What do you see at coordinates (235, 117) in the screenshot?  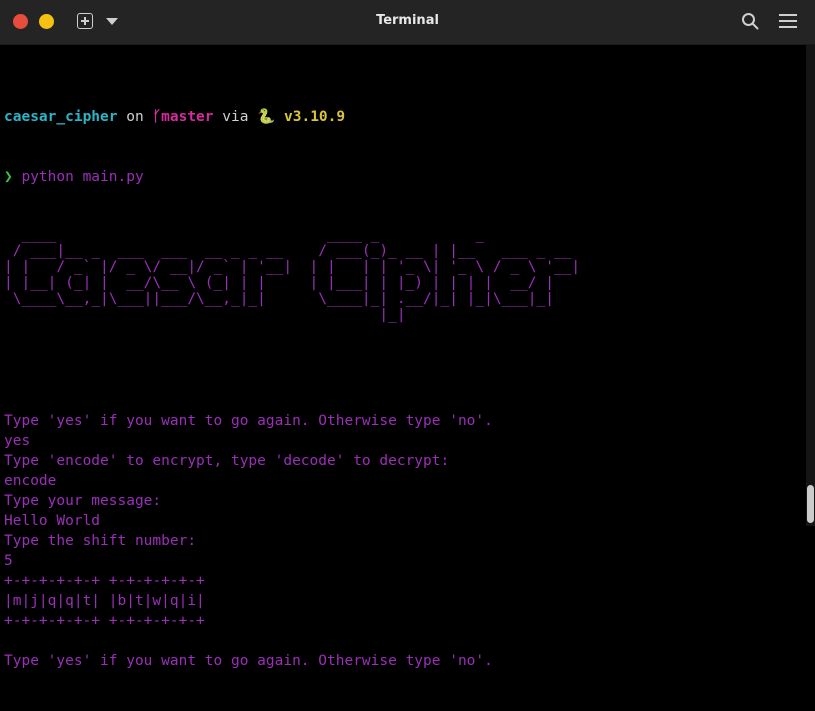 I see `prompt-via: via` at bounding box center [235, 117].